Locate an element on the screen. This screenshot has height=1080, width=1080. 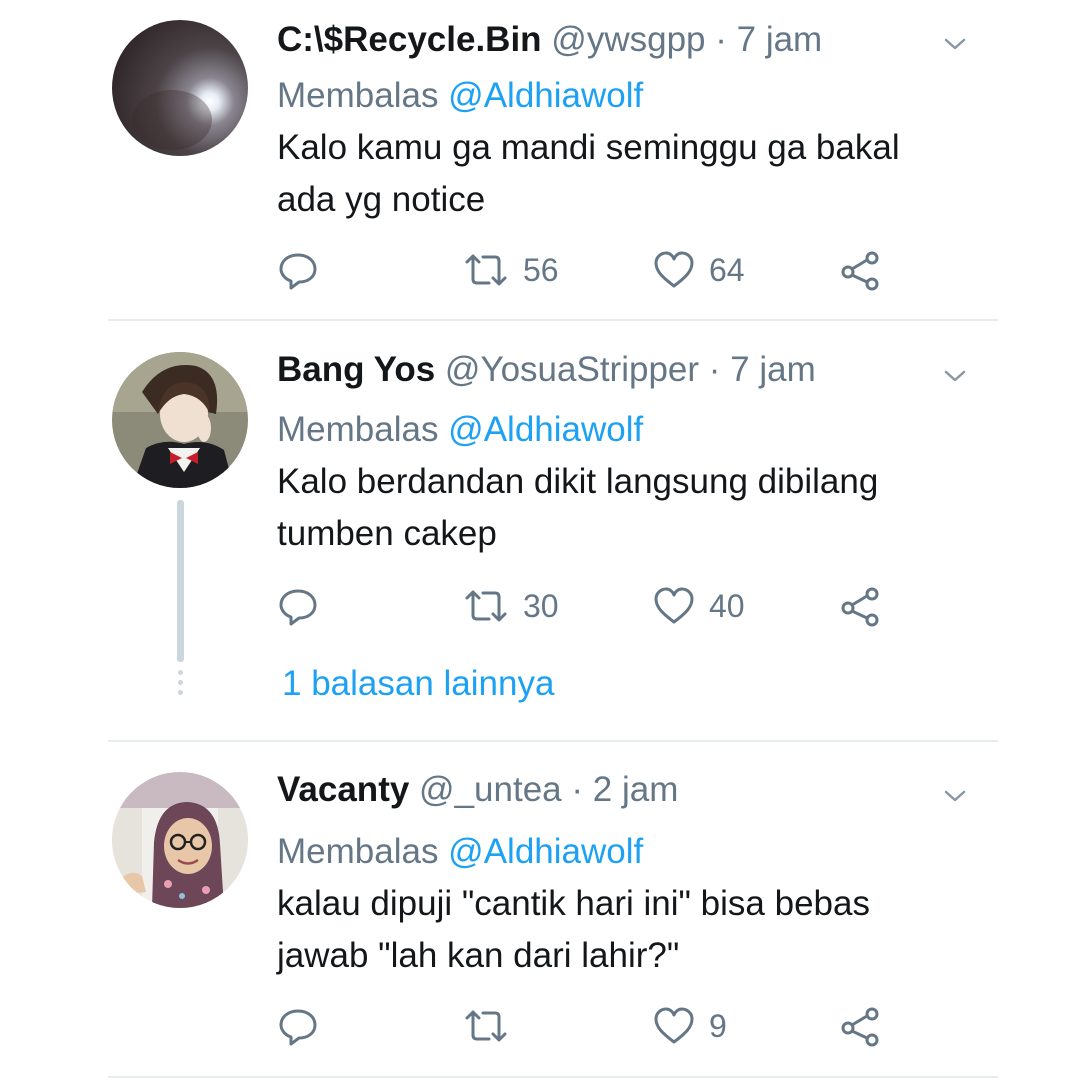
retweet-count: 30 is located at coordinates (541, 606).